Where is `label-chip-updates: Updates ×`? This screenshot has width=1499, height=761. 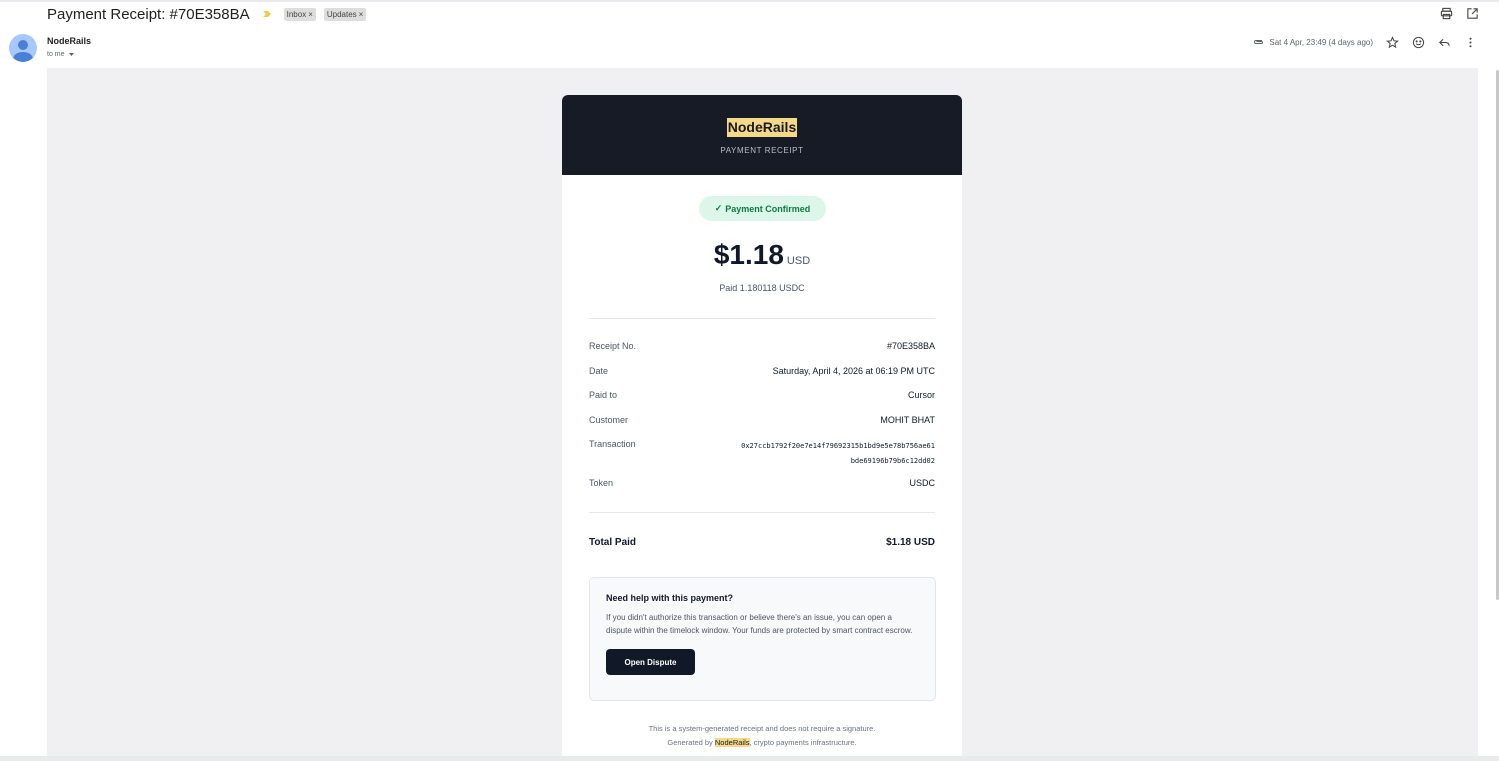 label-chip-updates: Updates × is located at coordinates (345, 14).